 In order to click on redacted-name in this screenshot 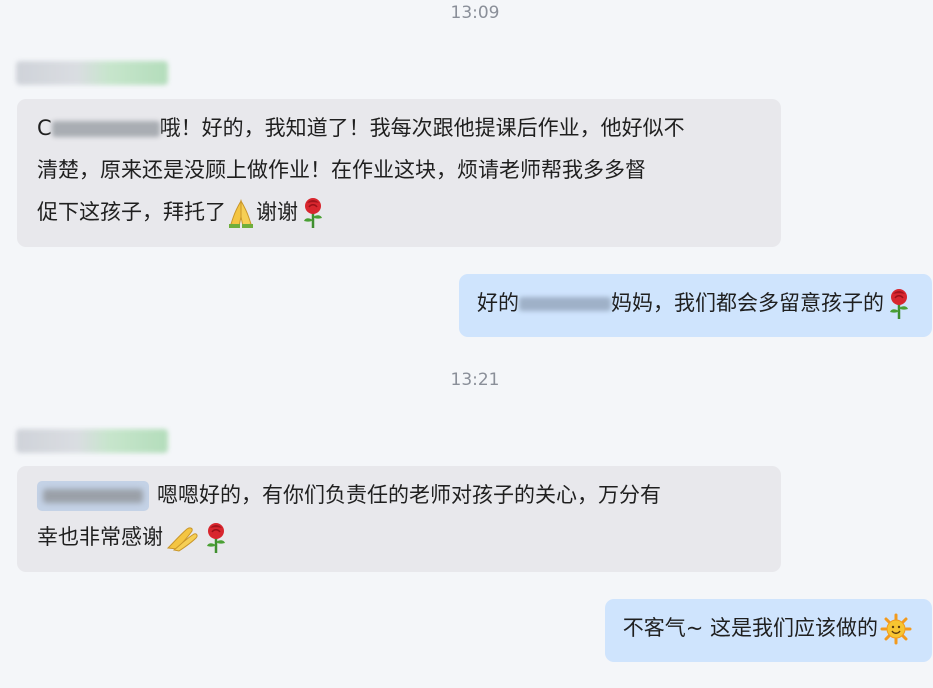, I will do `click(565, 304)`.